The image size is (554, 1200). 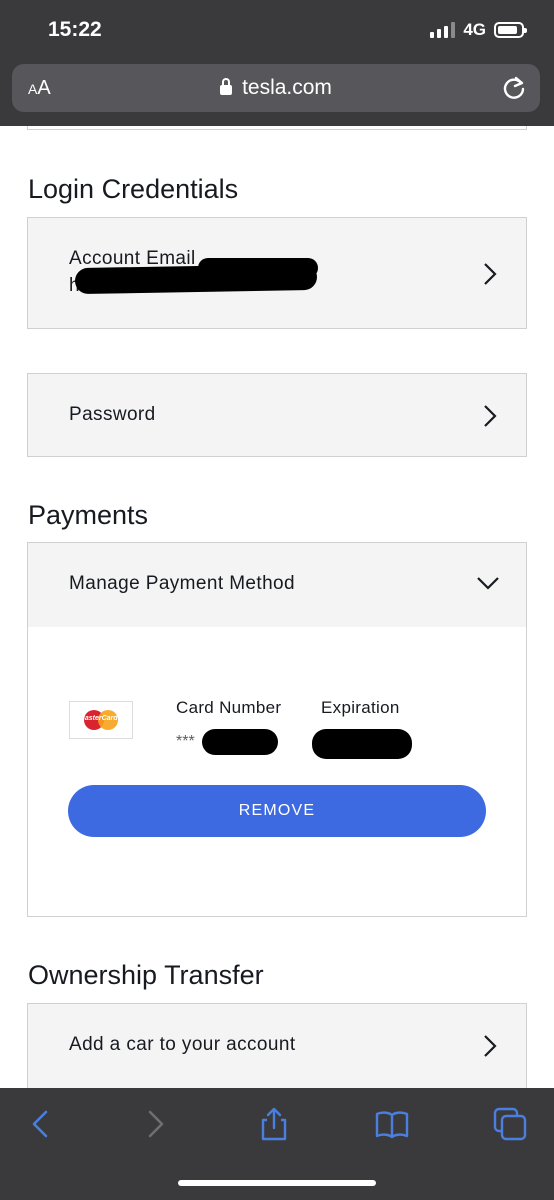 I want to click on chevron-down-icon, so click(x=488, y=583).